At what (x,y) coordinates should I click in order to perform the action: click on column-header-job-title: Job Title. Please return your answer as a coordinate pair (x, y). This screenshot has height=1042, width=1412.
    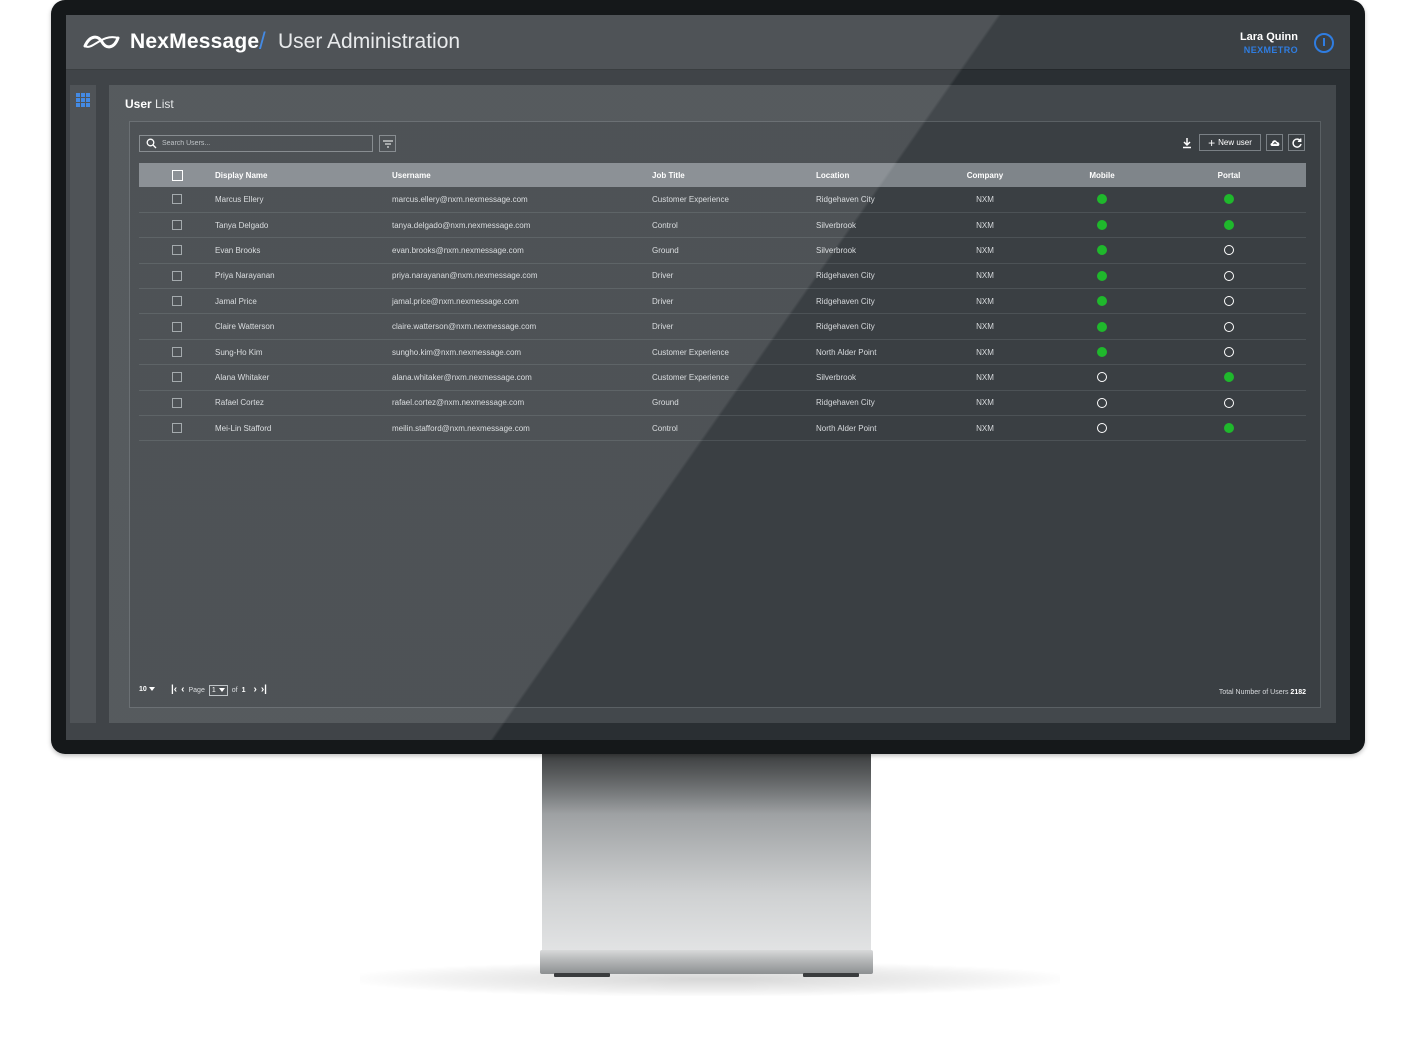
    Looking at the image, I should click on (734, 175).